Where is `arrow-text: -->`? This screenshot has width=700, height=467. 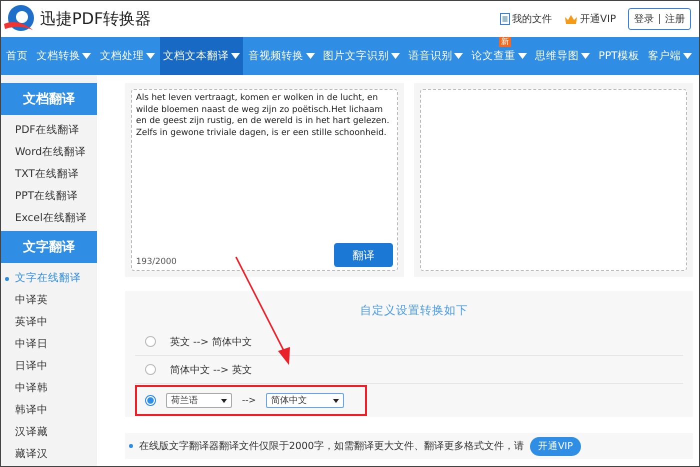
arrow-text: --> is located at coordinates (249, 401).